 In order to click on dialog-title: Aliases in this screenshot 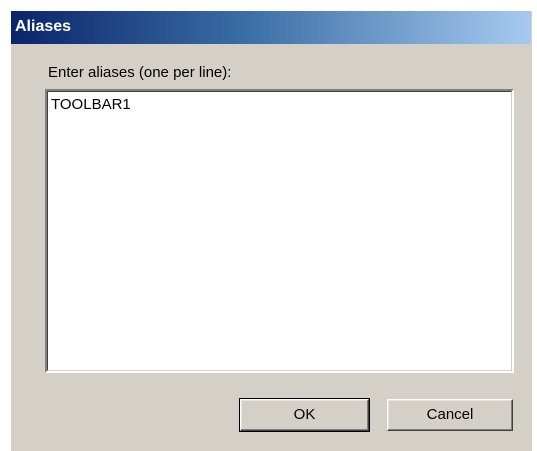, I will do `click(43, 26)`.